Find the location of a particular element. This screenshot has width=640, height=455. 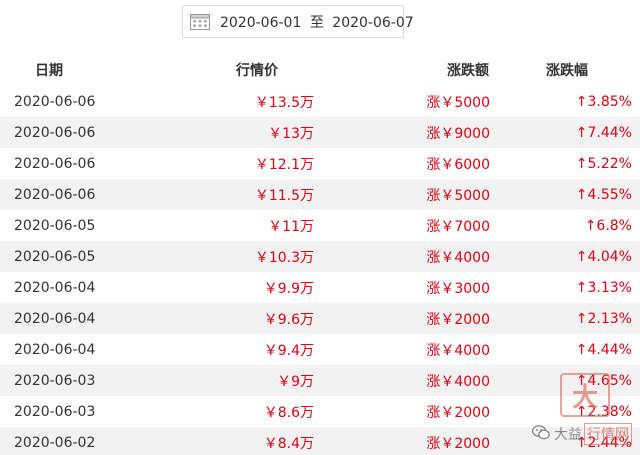

cell-price: ￥9.6万 is located at coordinates (288, 319).